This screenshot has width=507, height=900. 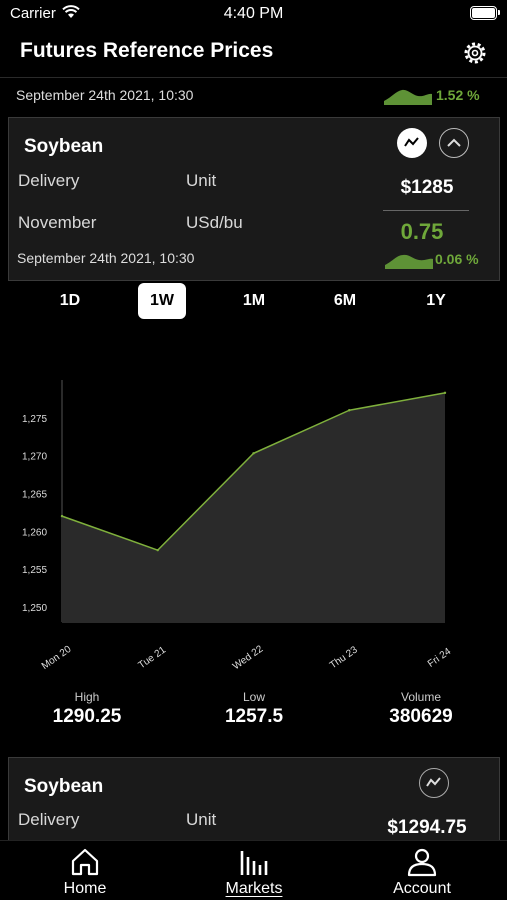 What do you see at coordinates (49, 180) in the screenshot?
I see `delivery-label: Delivery` at bounding box center [49, 180].